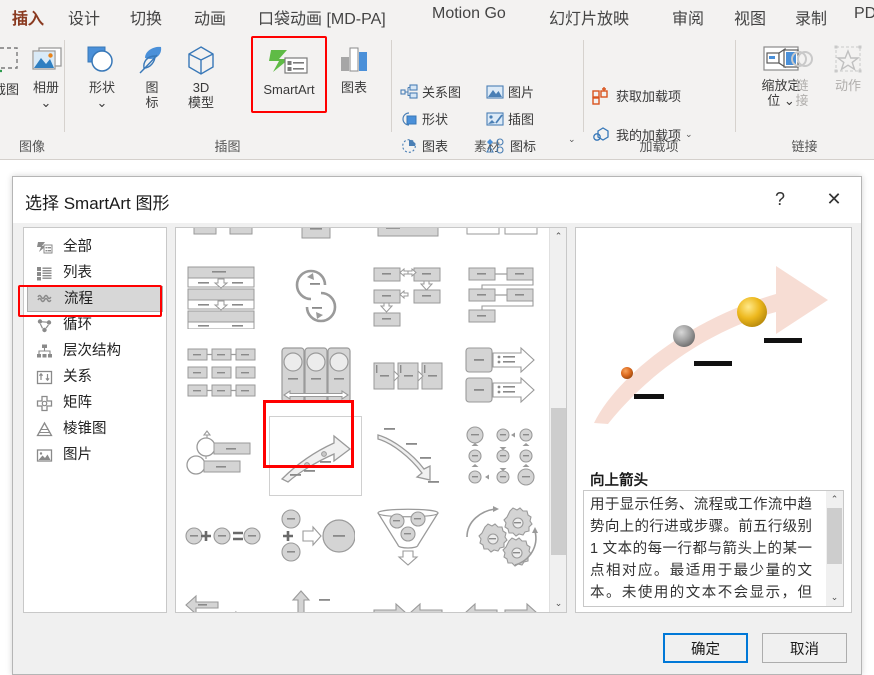 The image size is (874, 675). I want to click on category-item-process: 流程, so click(95, 299).